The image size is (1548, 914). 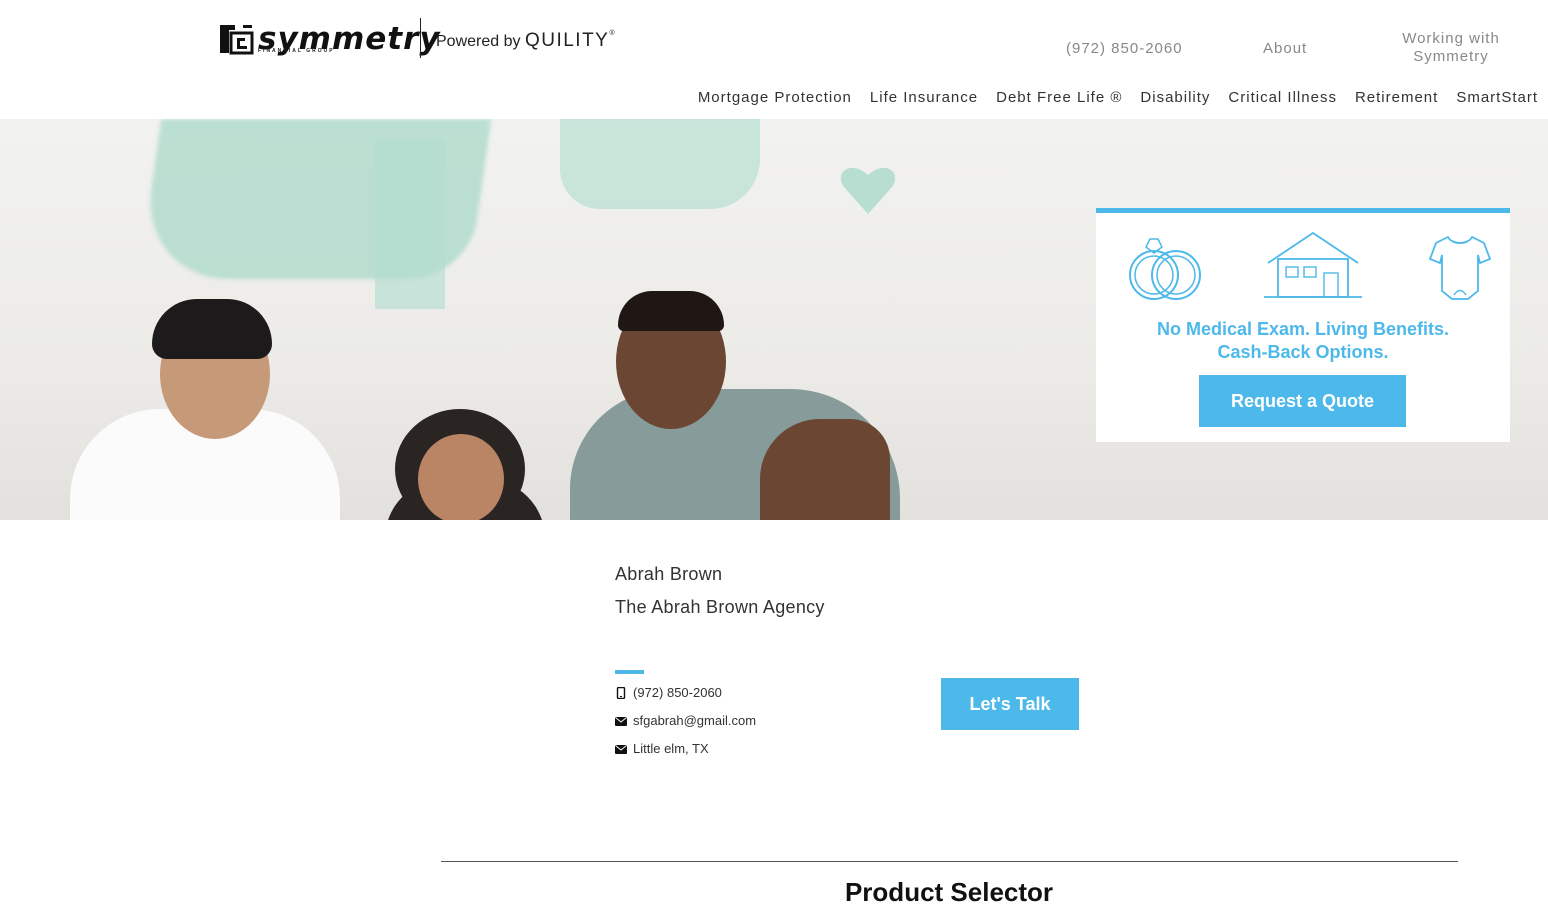 I want to click on nav-item-life-insurance: Life Insurance, so click(x=924, y=97).